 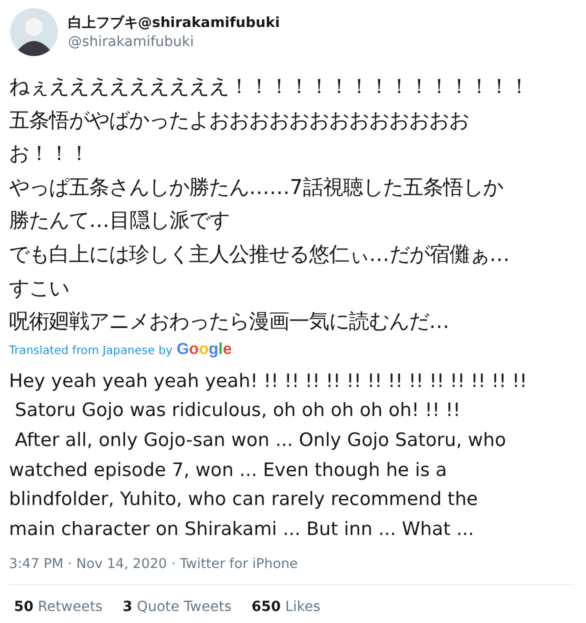 I want to click on engagement-count: 650 Likes, so click(x=286, y=607).